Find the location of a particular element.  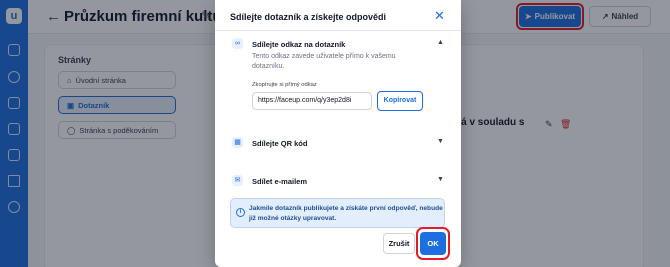

ok-button: OK is located at coordinates (433, 243).